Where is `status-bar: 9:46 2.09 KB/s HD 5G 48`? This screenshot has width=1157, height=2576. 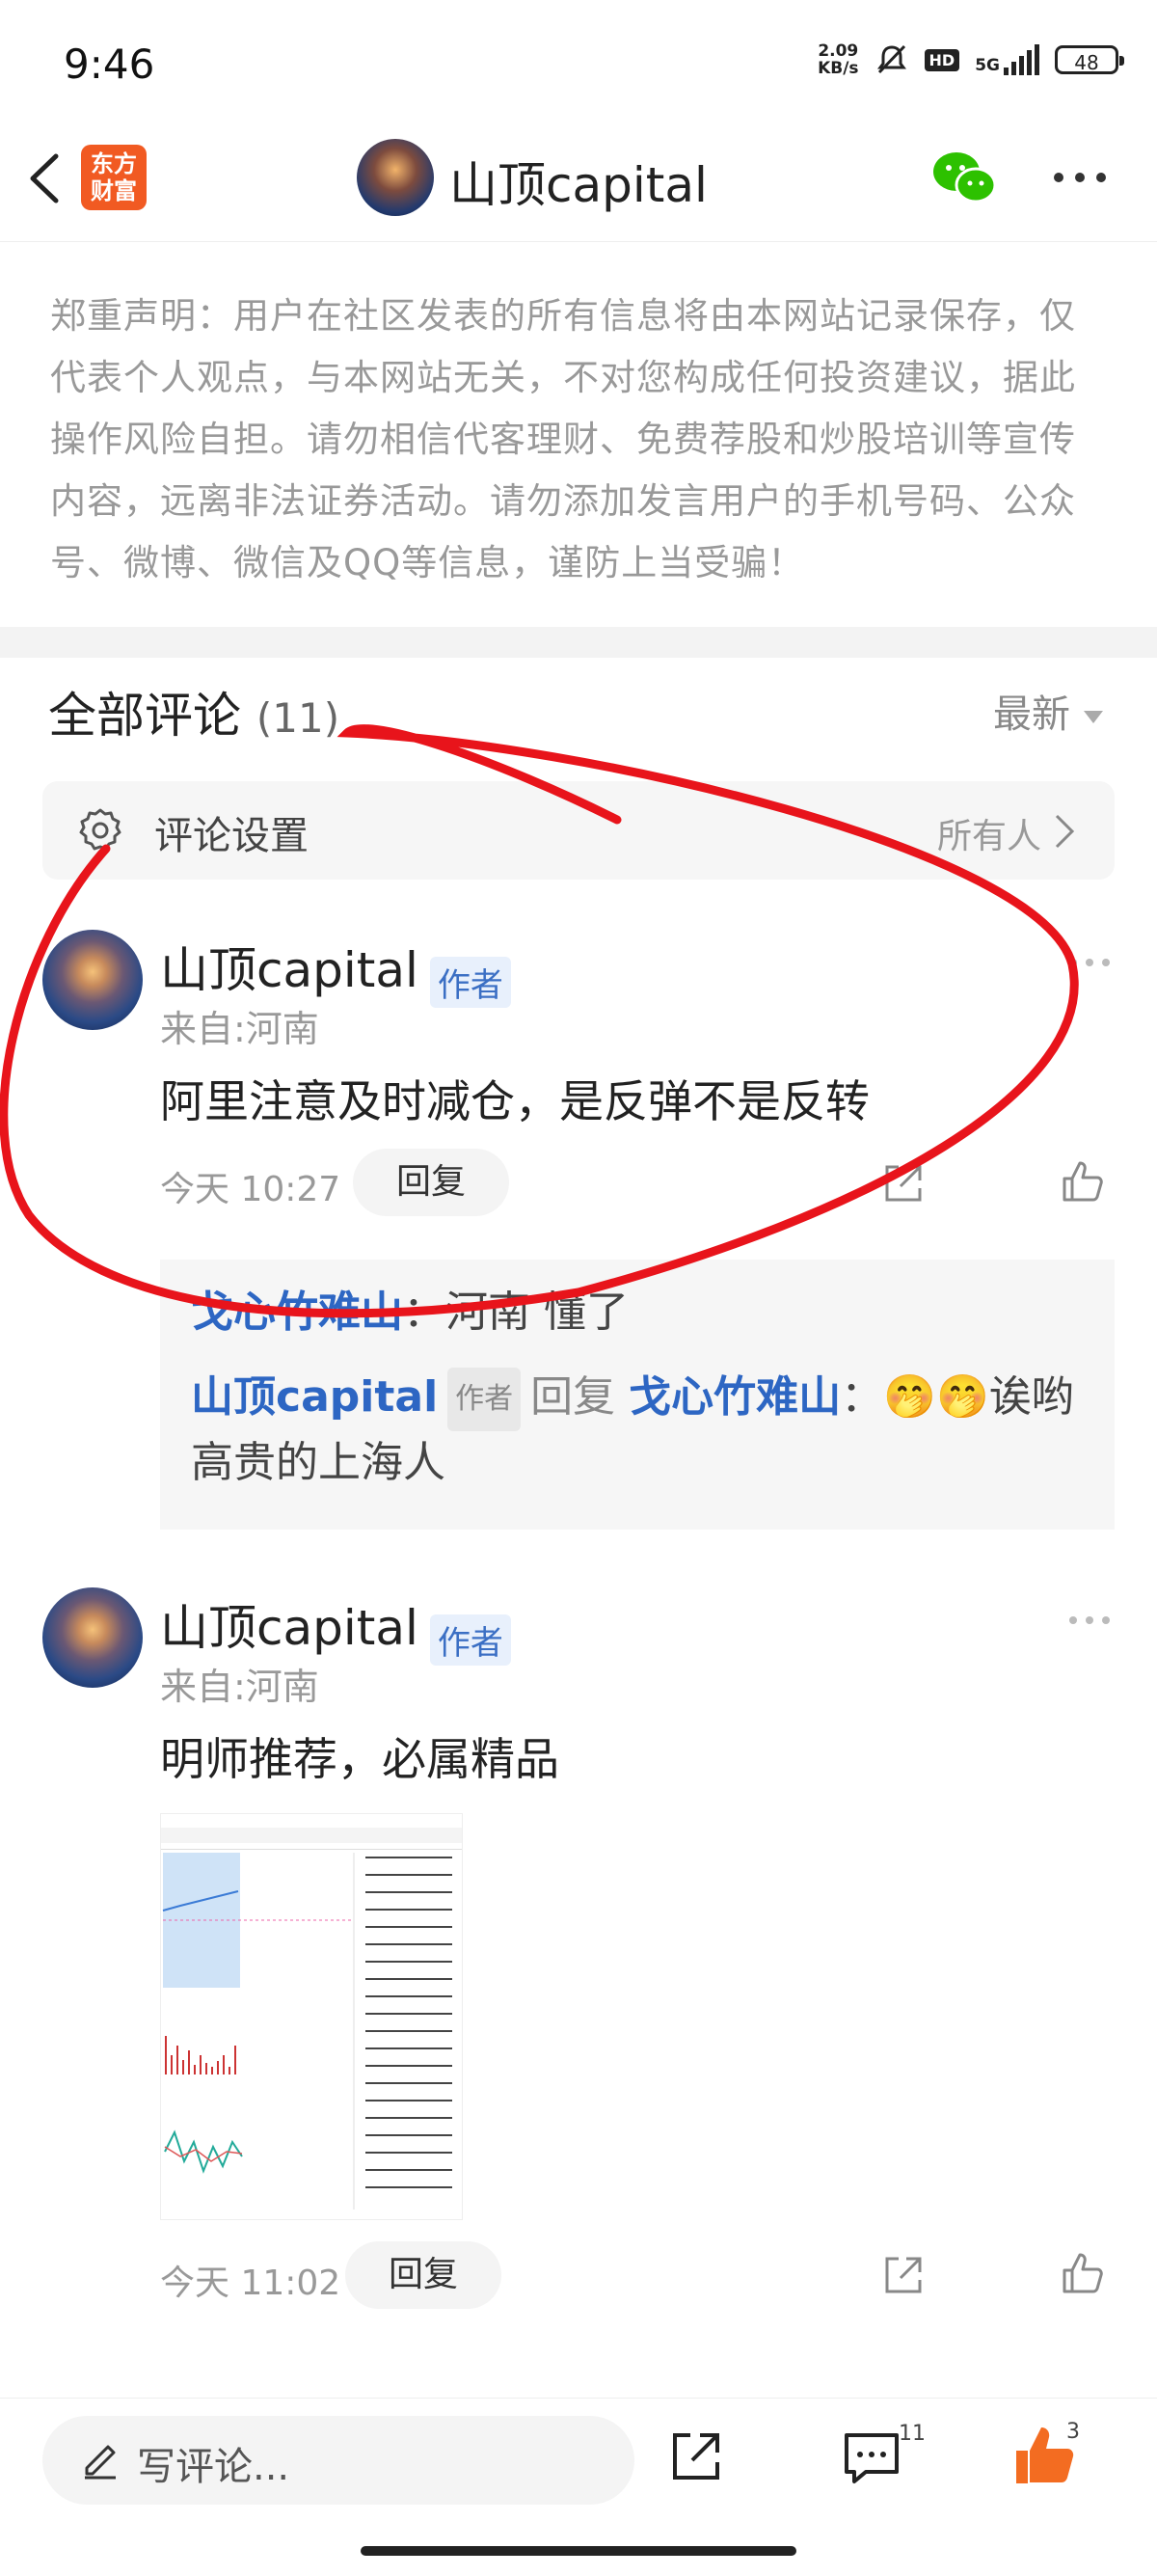 status-bar: 9:46 2.09 KB/s HD 5G 48 is located at coordinates (578, 62).